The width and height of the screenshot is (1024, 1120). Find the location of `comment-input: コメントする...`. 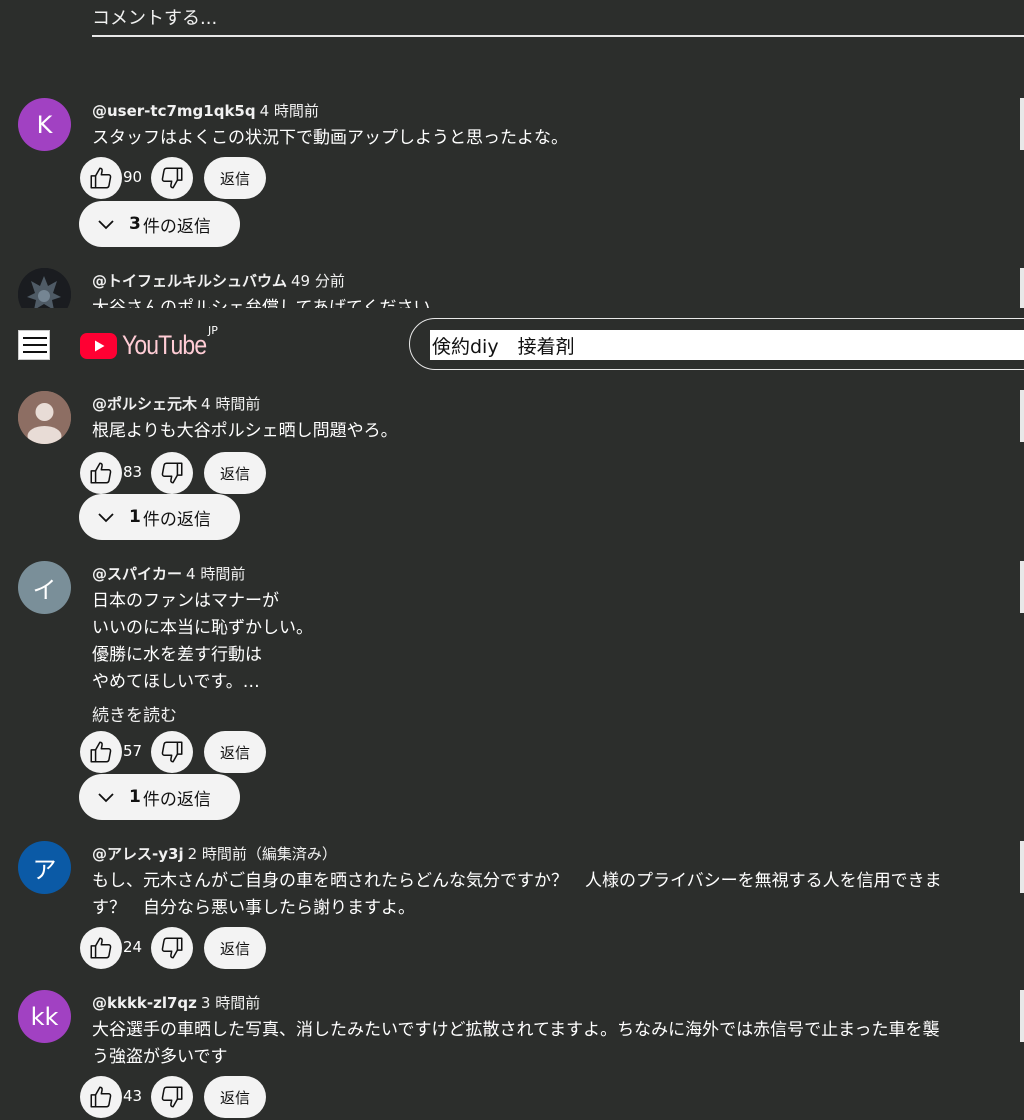

comment-input: コメントする... is located at coordinates (558, 20).